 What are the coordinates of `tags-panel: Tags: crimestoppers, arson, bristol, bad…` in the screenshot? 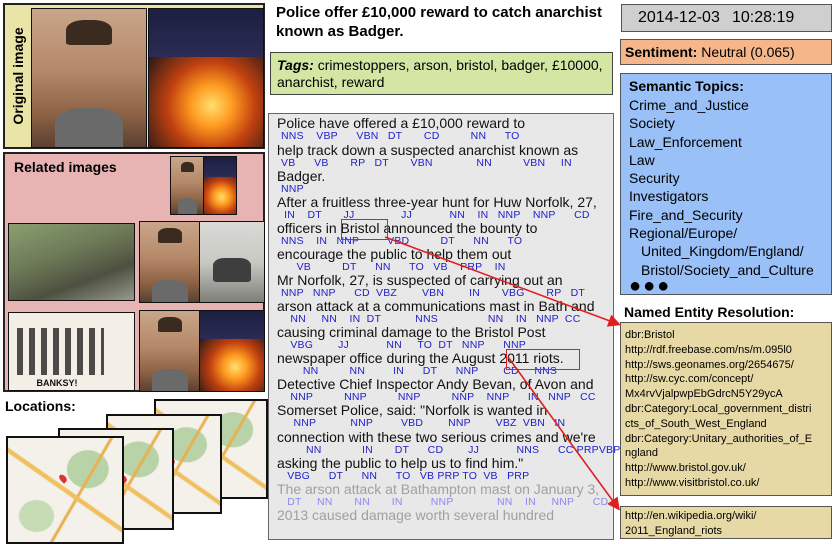 It's located at (441, 73).